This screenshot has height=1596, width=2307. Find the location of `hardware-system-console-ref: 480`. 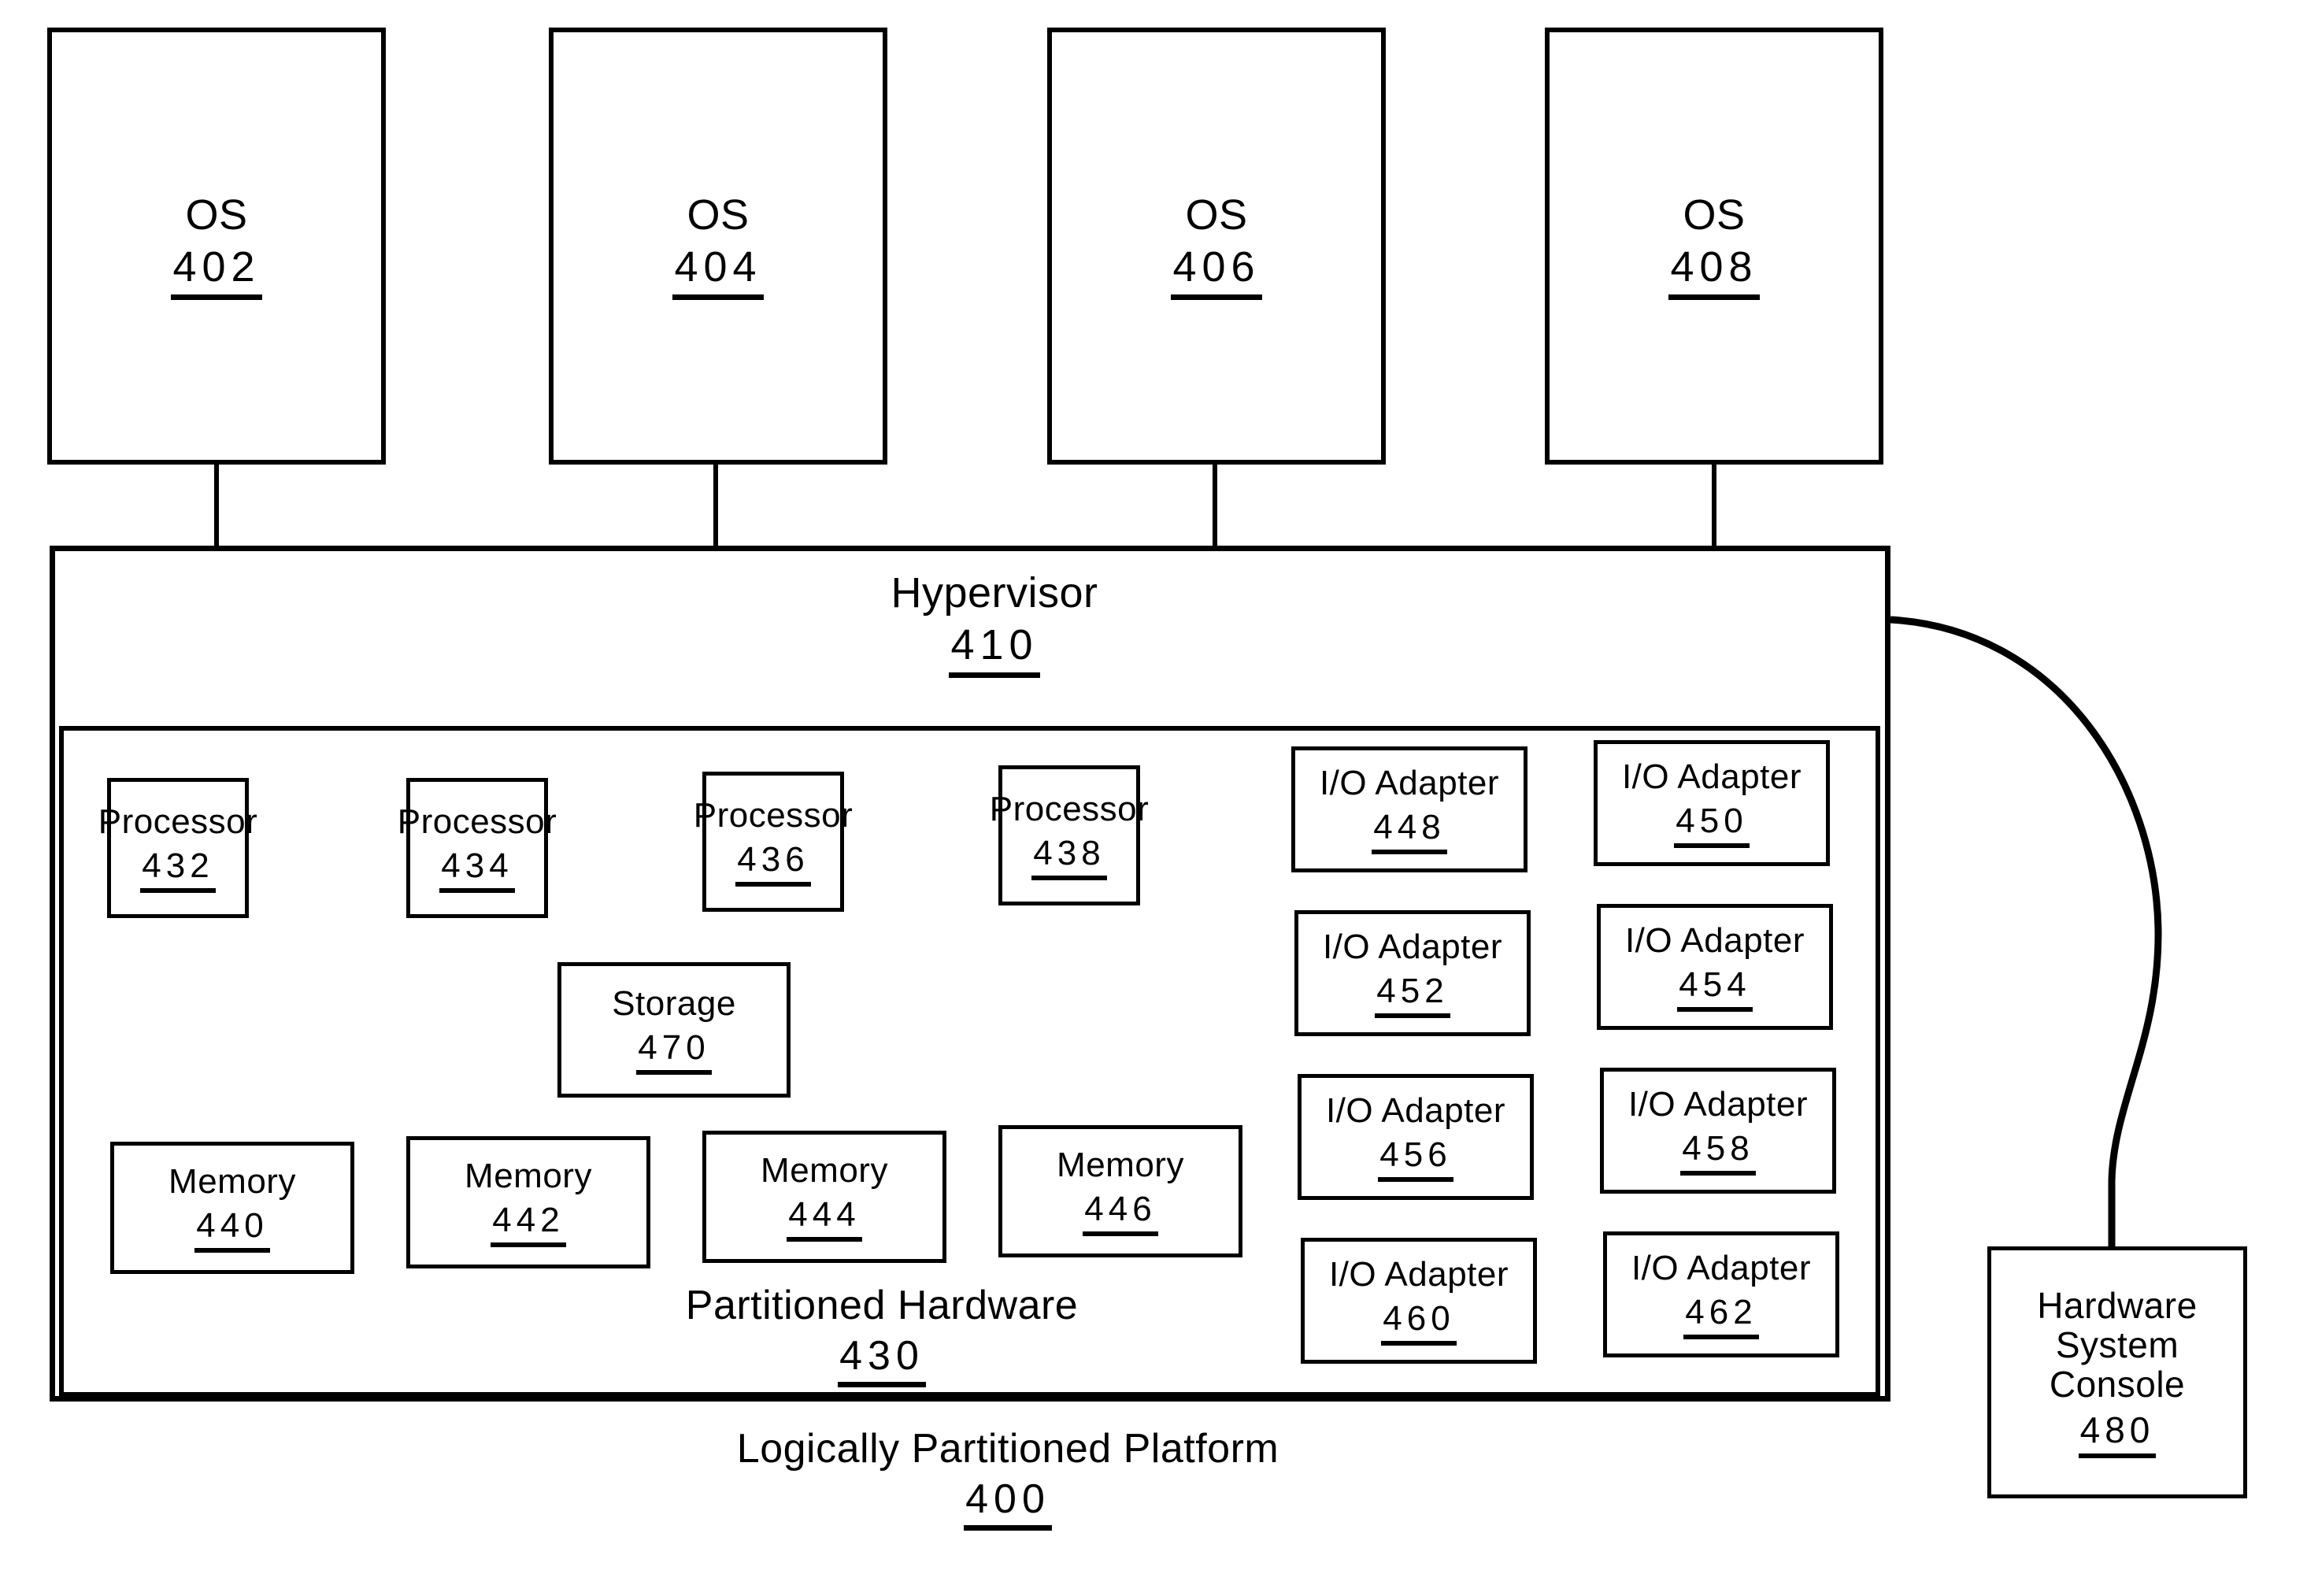

hardware-system-console-ref: 480 is located at coordinates (2117, 1434).